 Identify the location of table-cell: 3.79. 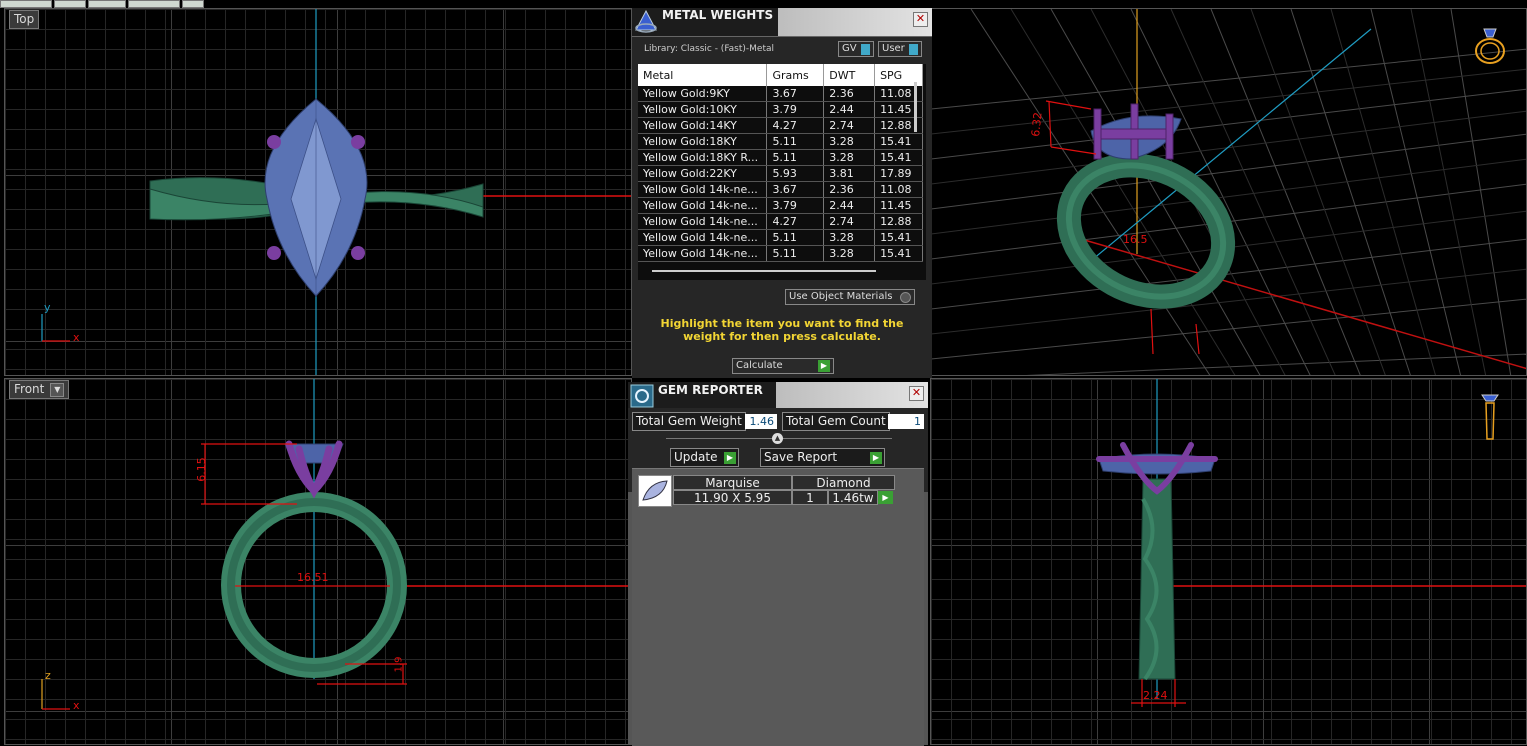
(795, 205).